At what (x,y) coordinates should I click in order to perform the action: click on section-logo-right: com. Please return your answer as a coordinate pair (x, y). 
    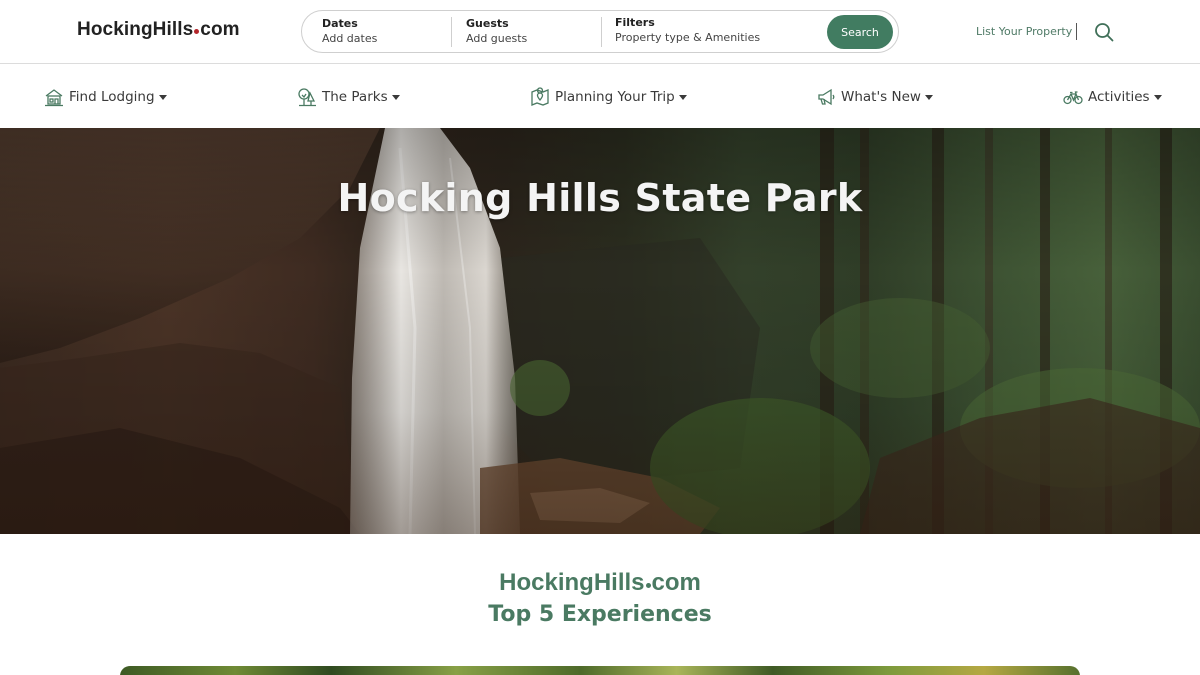
    Looking at the image, I should click on (676, 582).